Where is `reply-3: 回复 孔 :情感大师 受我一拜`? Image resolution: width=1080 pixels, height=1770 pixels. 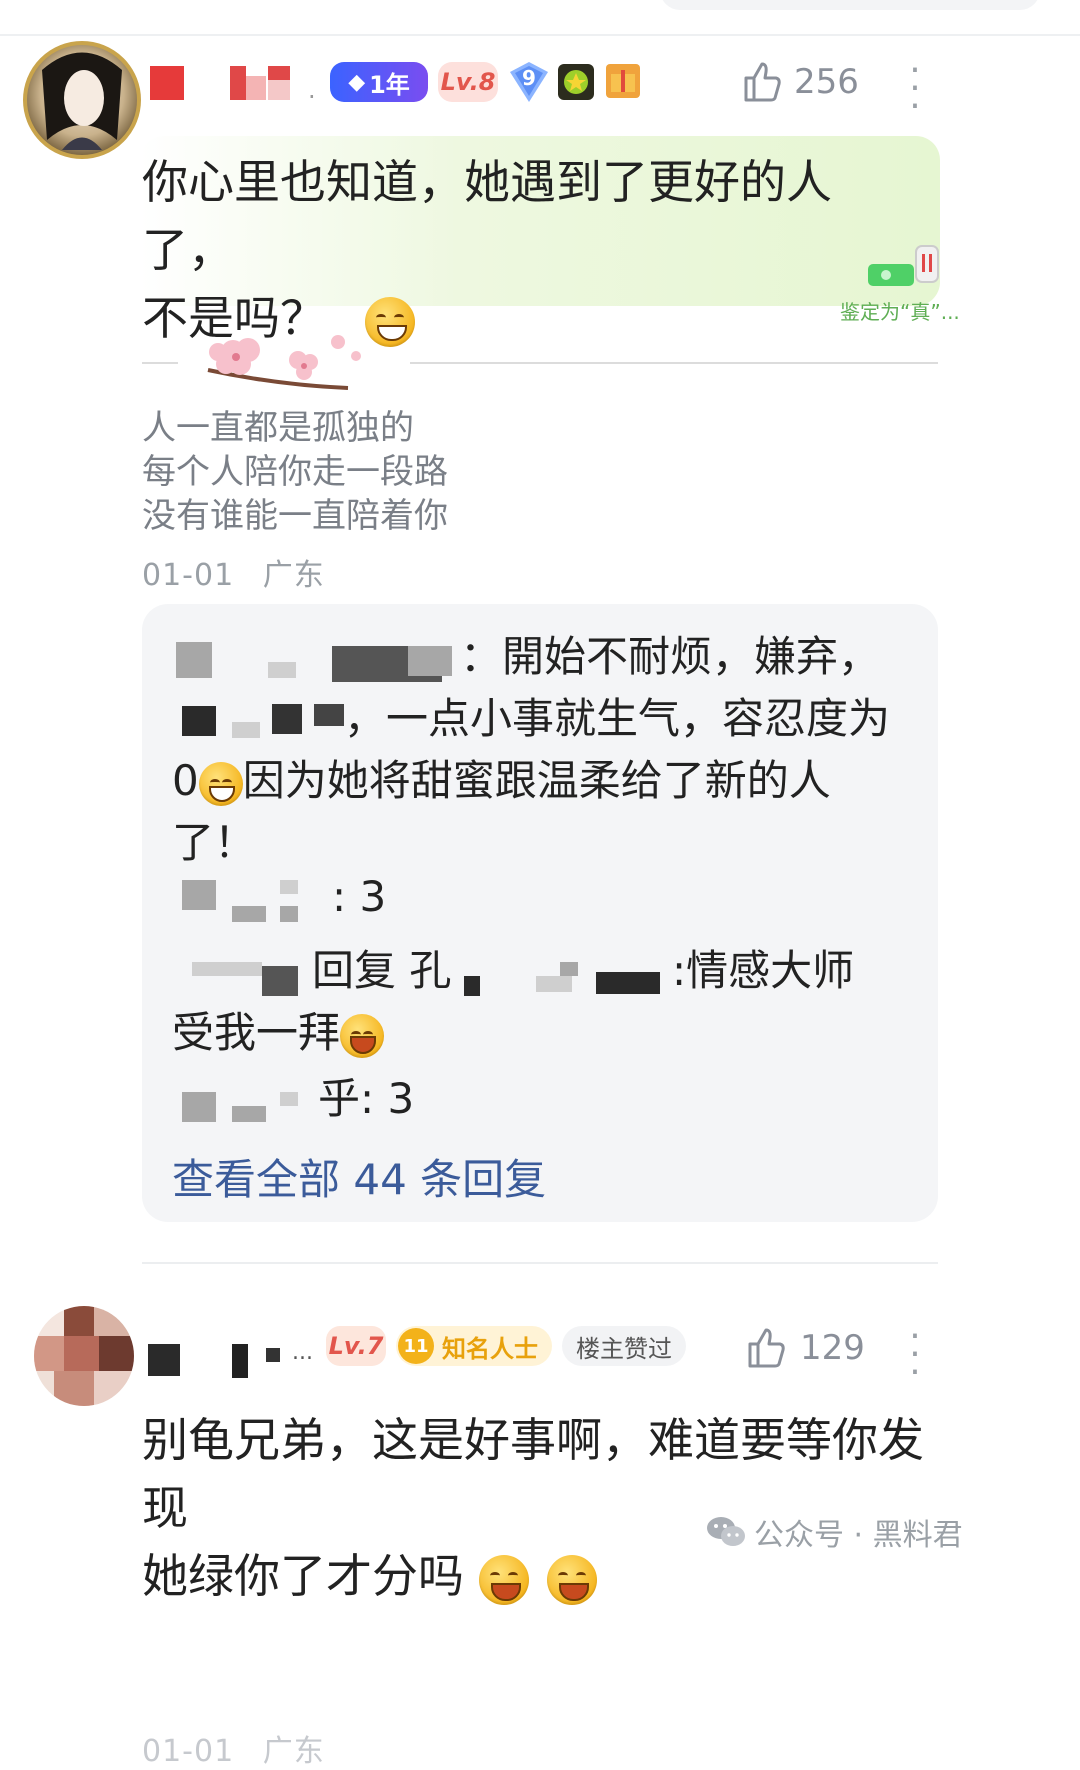 reply-3: 回复 孔 :情感大师 受我一拜 is located at coordinates (542, 1002).